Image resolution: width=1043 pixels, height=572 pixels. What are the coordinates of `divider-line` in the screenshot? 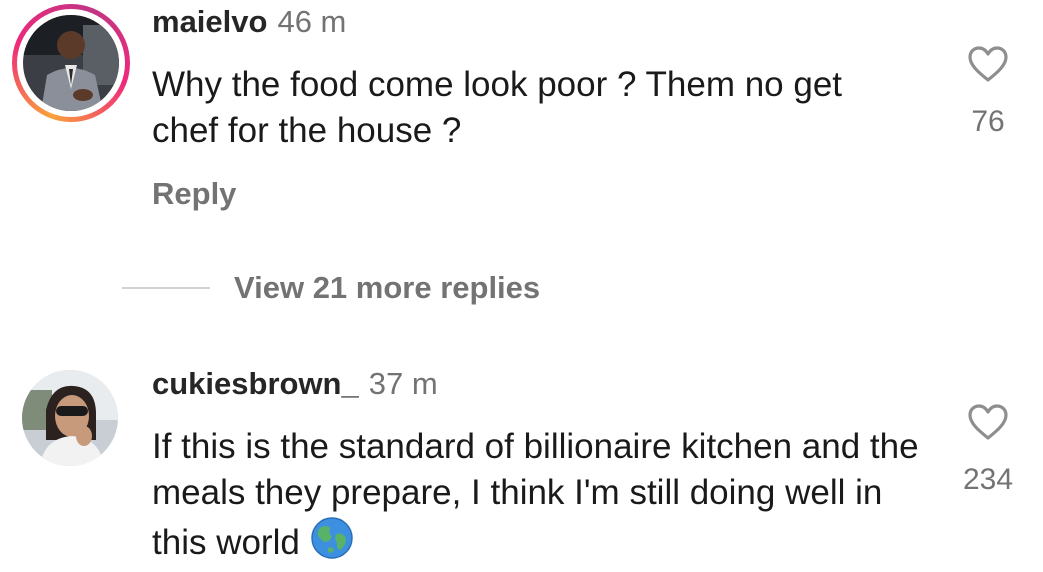 It's located at (166, 288).